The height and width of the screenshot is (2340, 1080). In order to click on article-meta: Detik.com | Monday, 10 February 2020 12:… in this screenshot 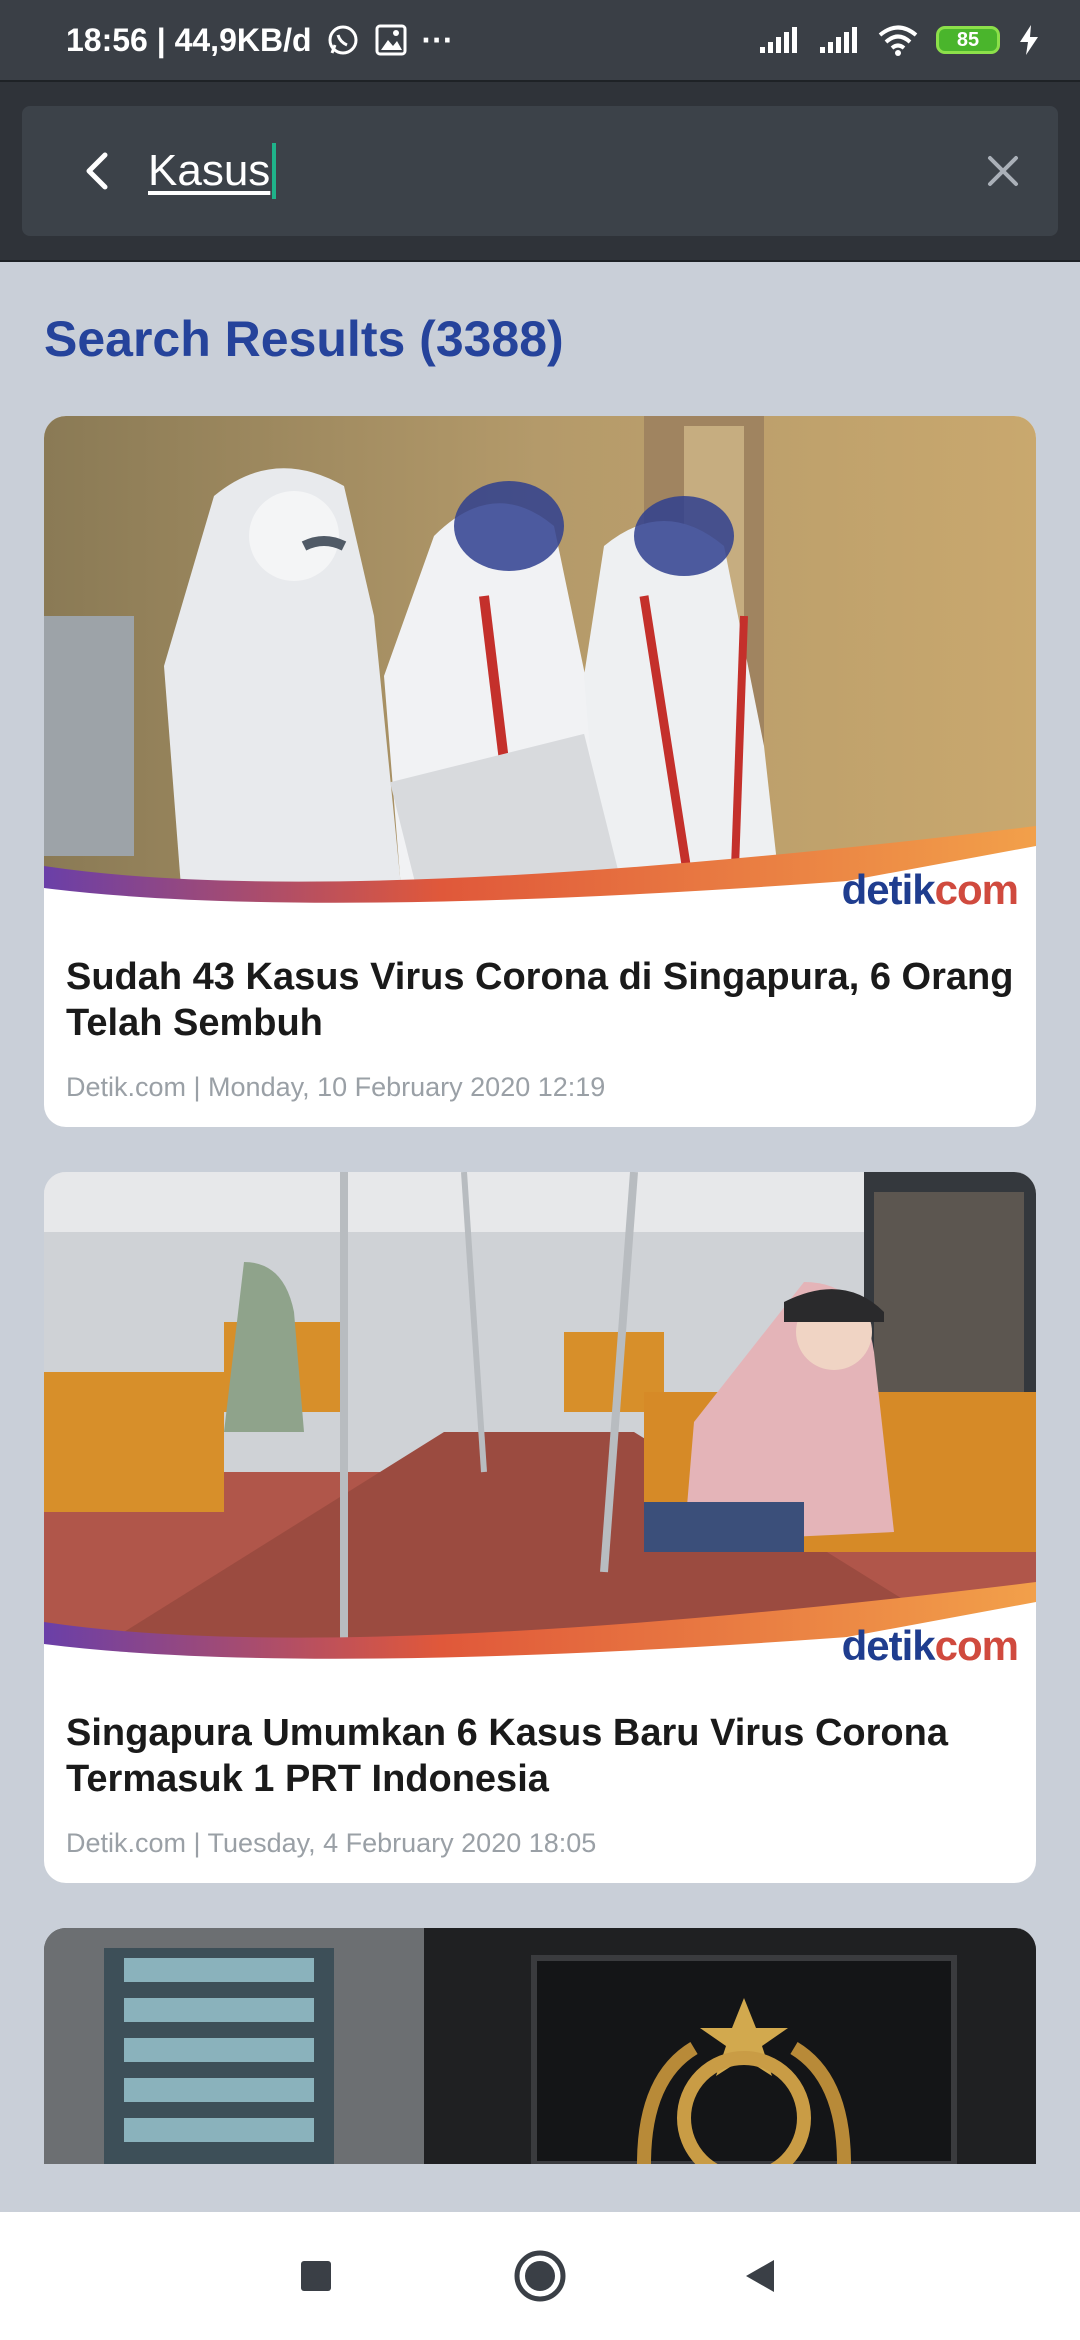, I will do `click(336, 1087)`.